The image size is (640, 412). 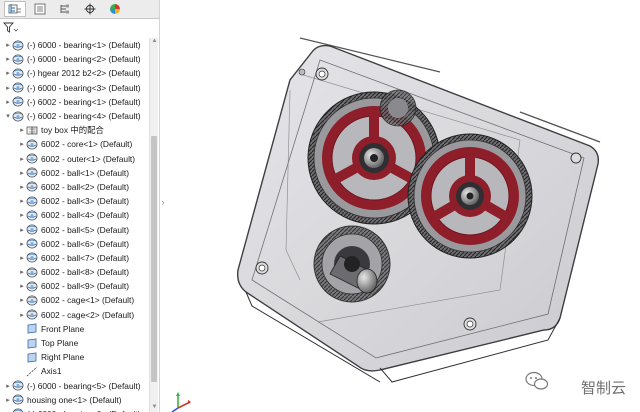 I want to click on small-gear-top, so click(x=398, y=108).